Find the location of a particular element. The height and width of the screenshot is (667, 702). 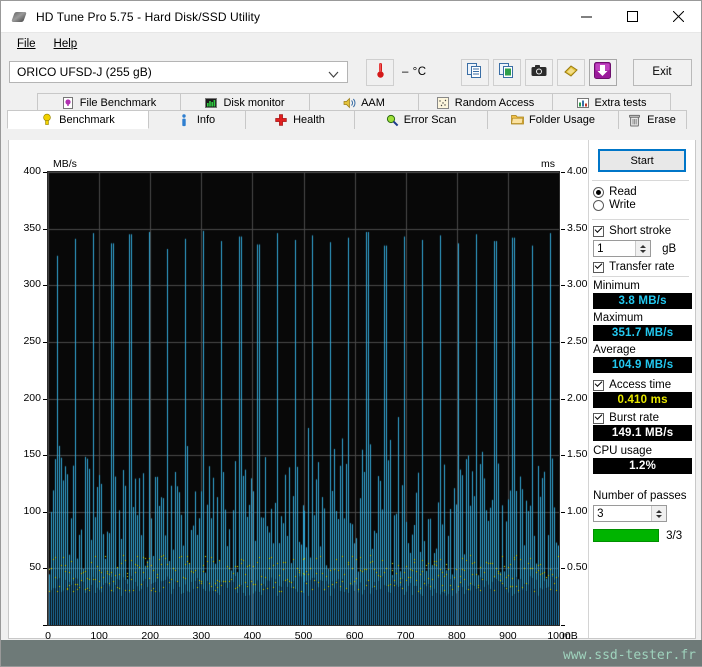

exit-button-label: Exit is located at coordinates (662, 72).